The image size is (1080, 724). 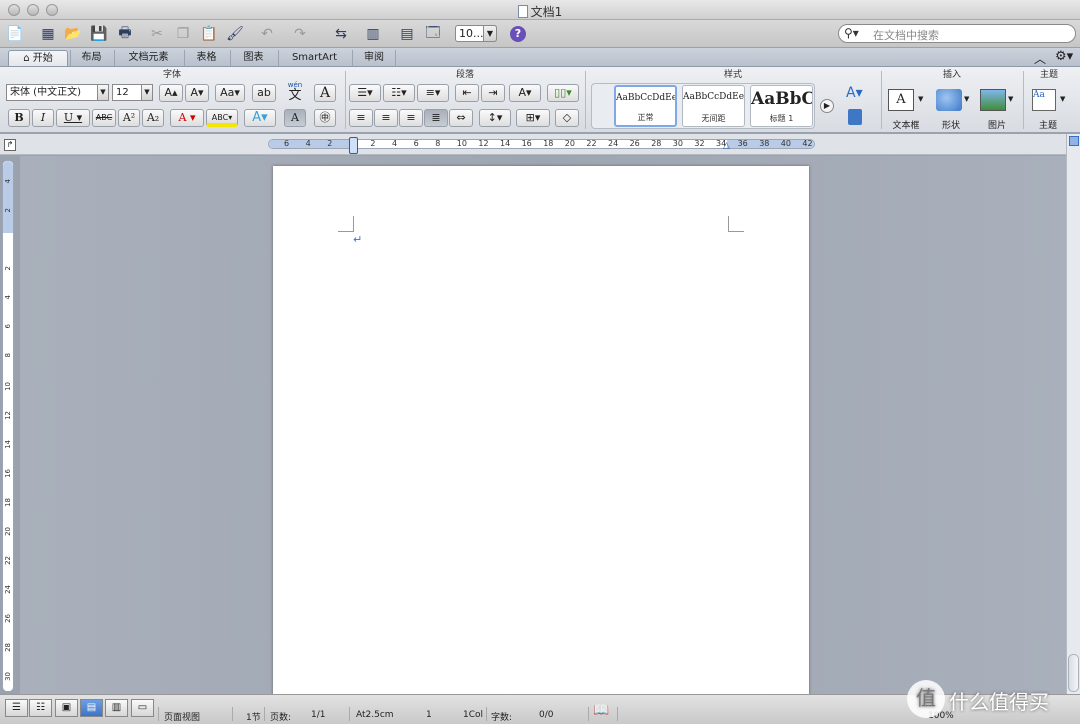 What do you see at coordinates (295, 93) in the screenshot?
I see `phonetic-guide-icon: wén 文` at bounding box center [295, 93].